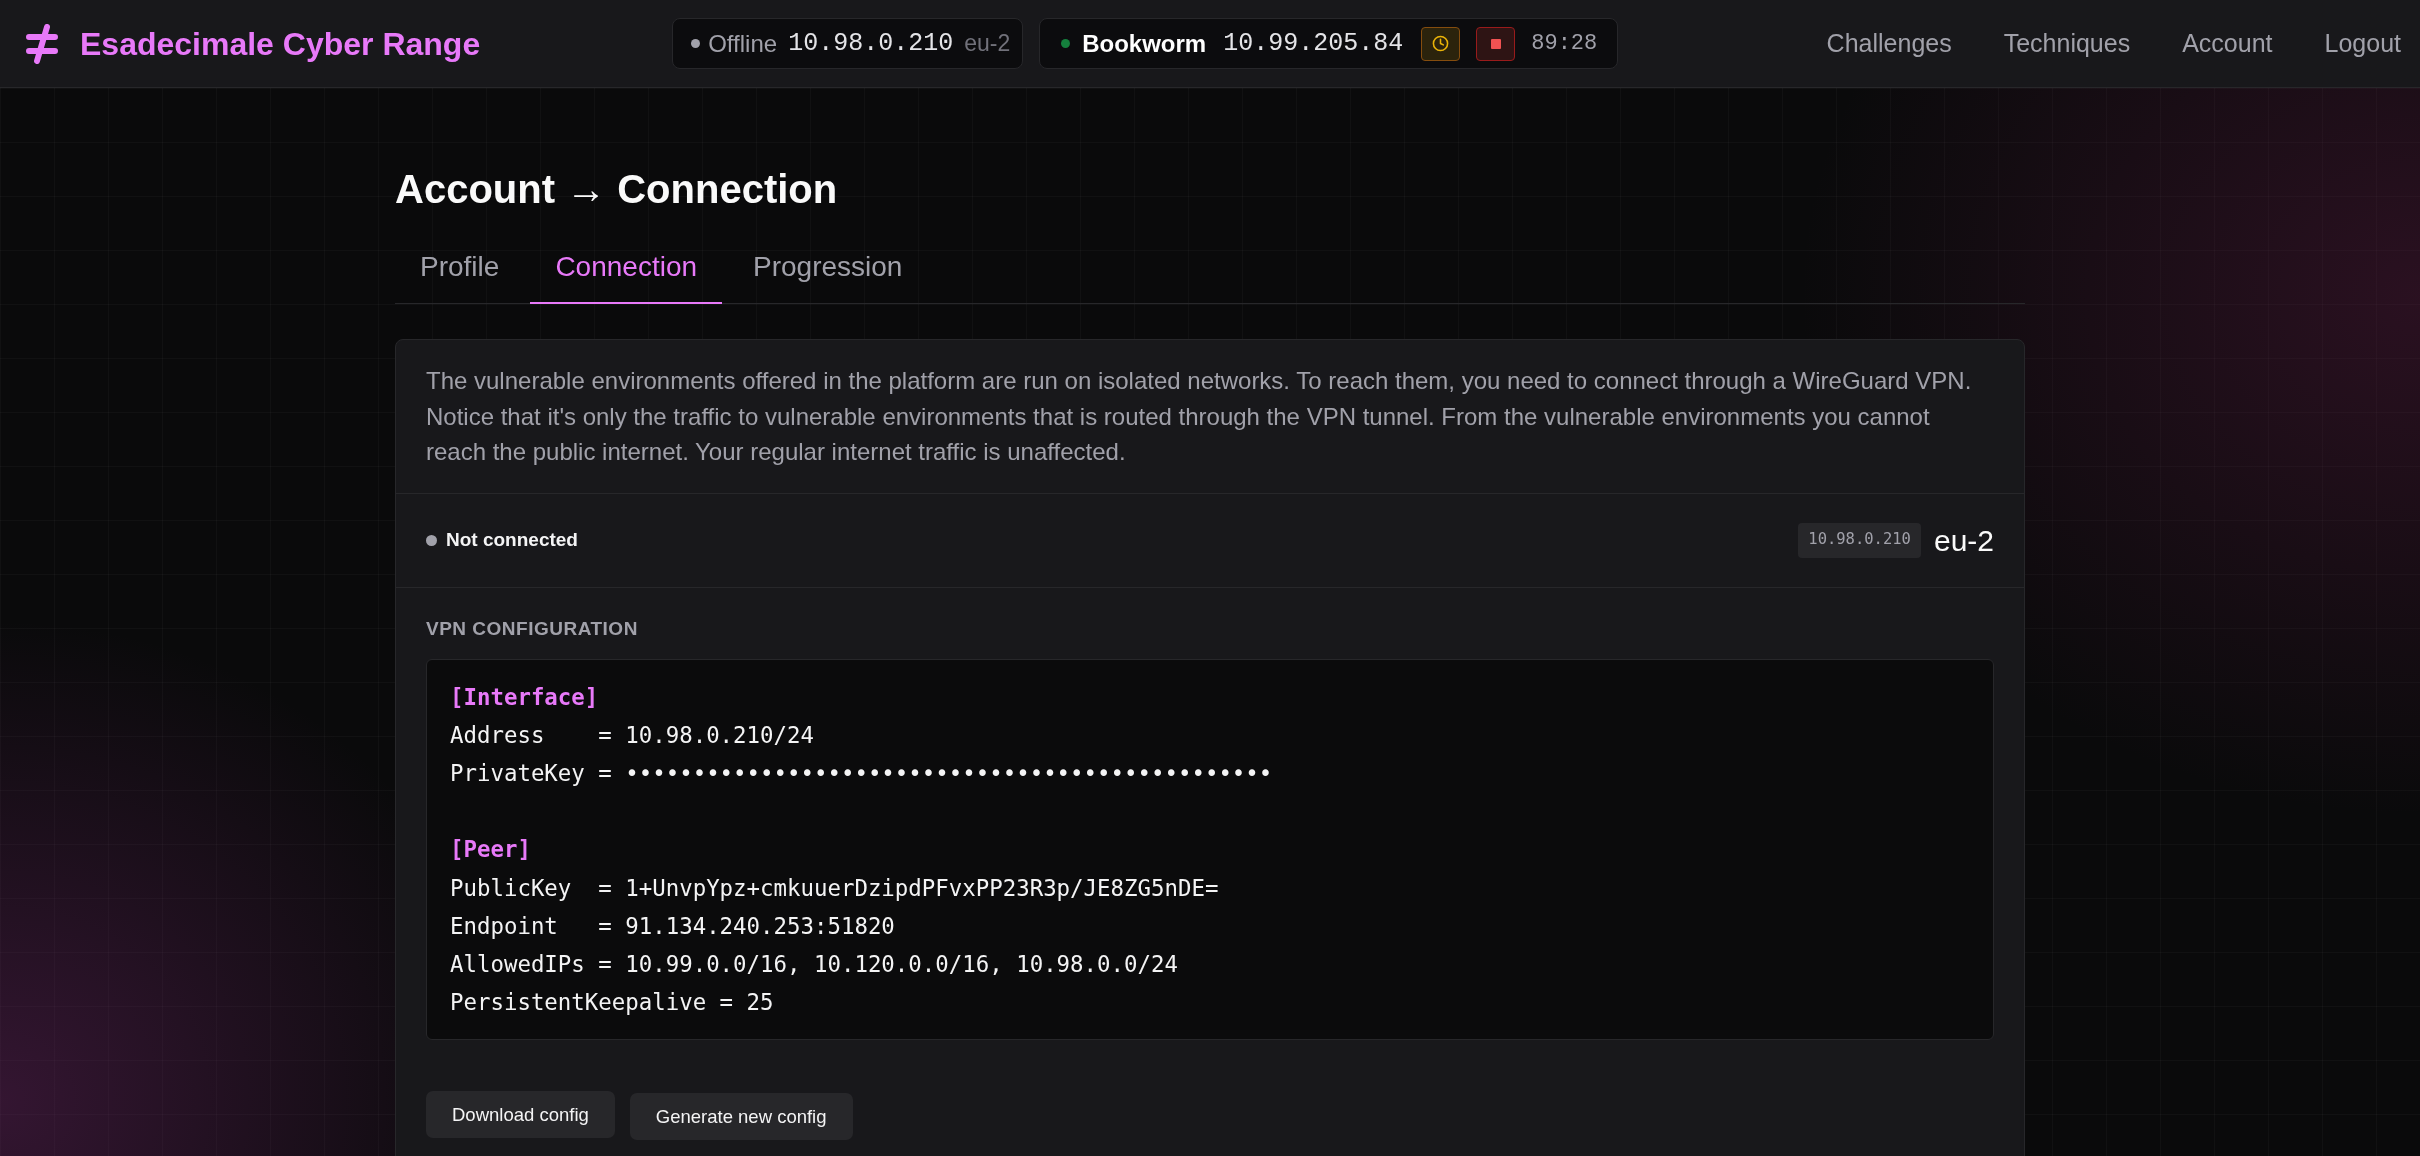 This screenshot has width=2420, height=1156. I want to click on nav-link: Techniques, so click(2067, 43).